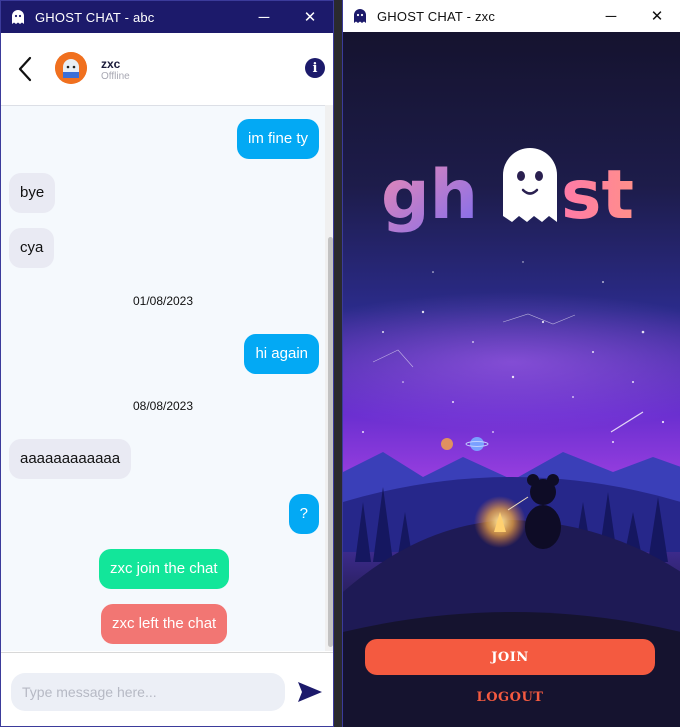  What do you see at coordinates (330, 442) in the screenshot?
I see `scrollbar-thumb` at bounding box center [330, 442].